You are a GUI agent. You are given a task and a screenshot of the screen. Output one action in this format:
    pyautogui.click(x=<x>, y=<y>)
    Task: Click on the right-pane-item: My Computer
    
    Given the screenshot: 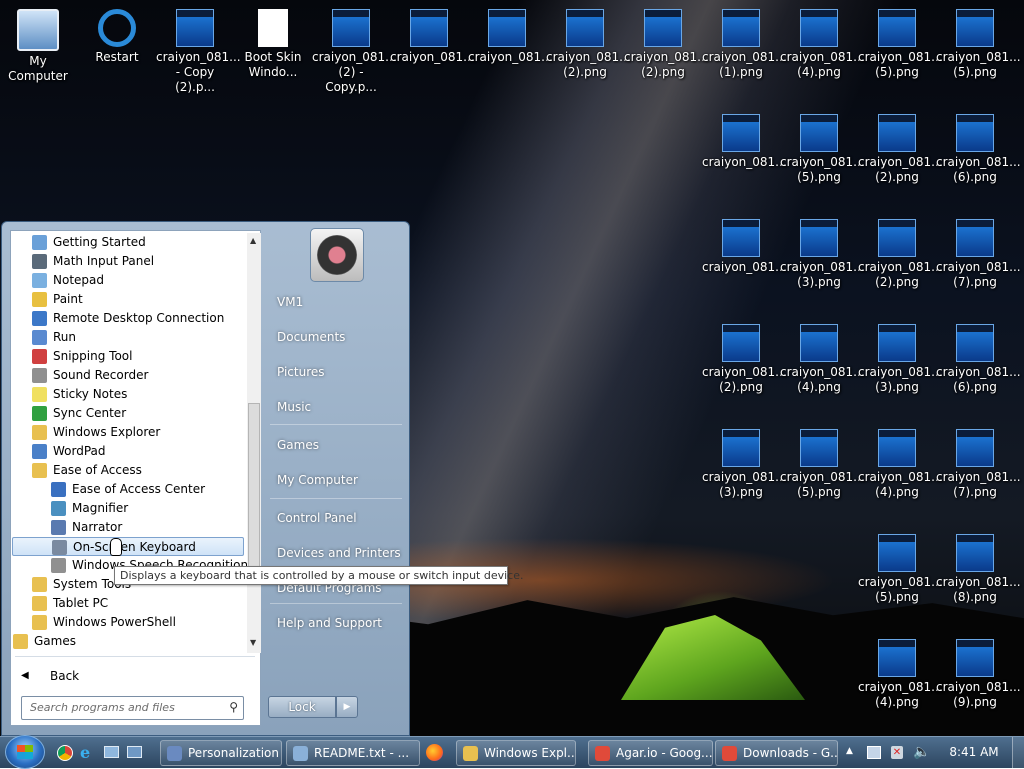 What is the action you would take?
    pyautogui.click(x=340, y=480)
    